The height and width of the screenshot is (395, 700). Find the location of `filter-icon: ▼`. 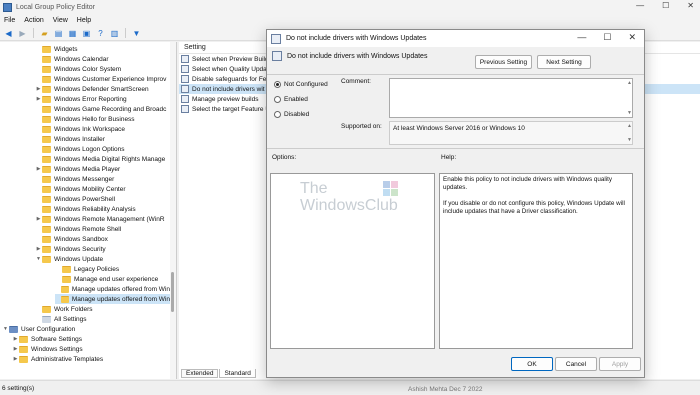

filter-icon: ▼ is located at coordinates (136, 33).